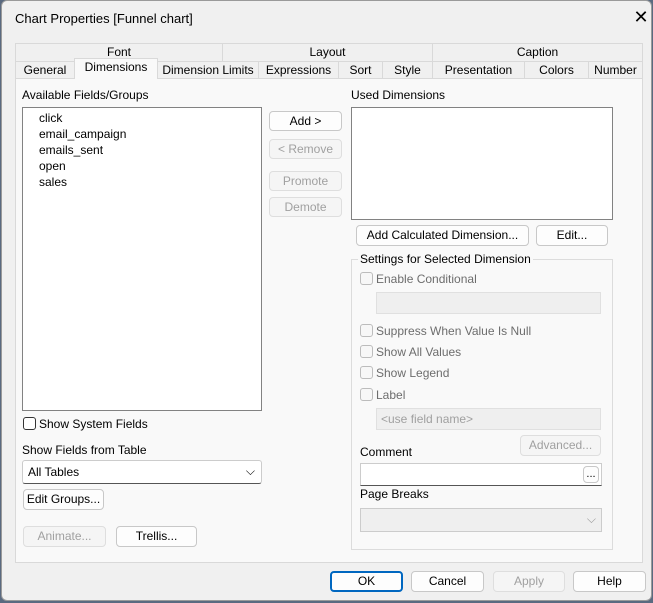  What do you see at coordinates (305, 207) in the screenshot?
I see `demote-button: Demote` at bounding box center [305, 207].